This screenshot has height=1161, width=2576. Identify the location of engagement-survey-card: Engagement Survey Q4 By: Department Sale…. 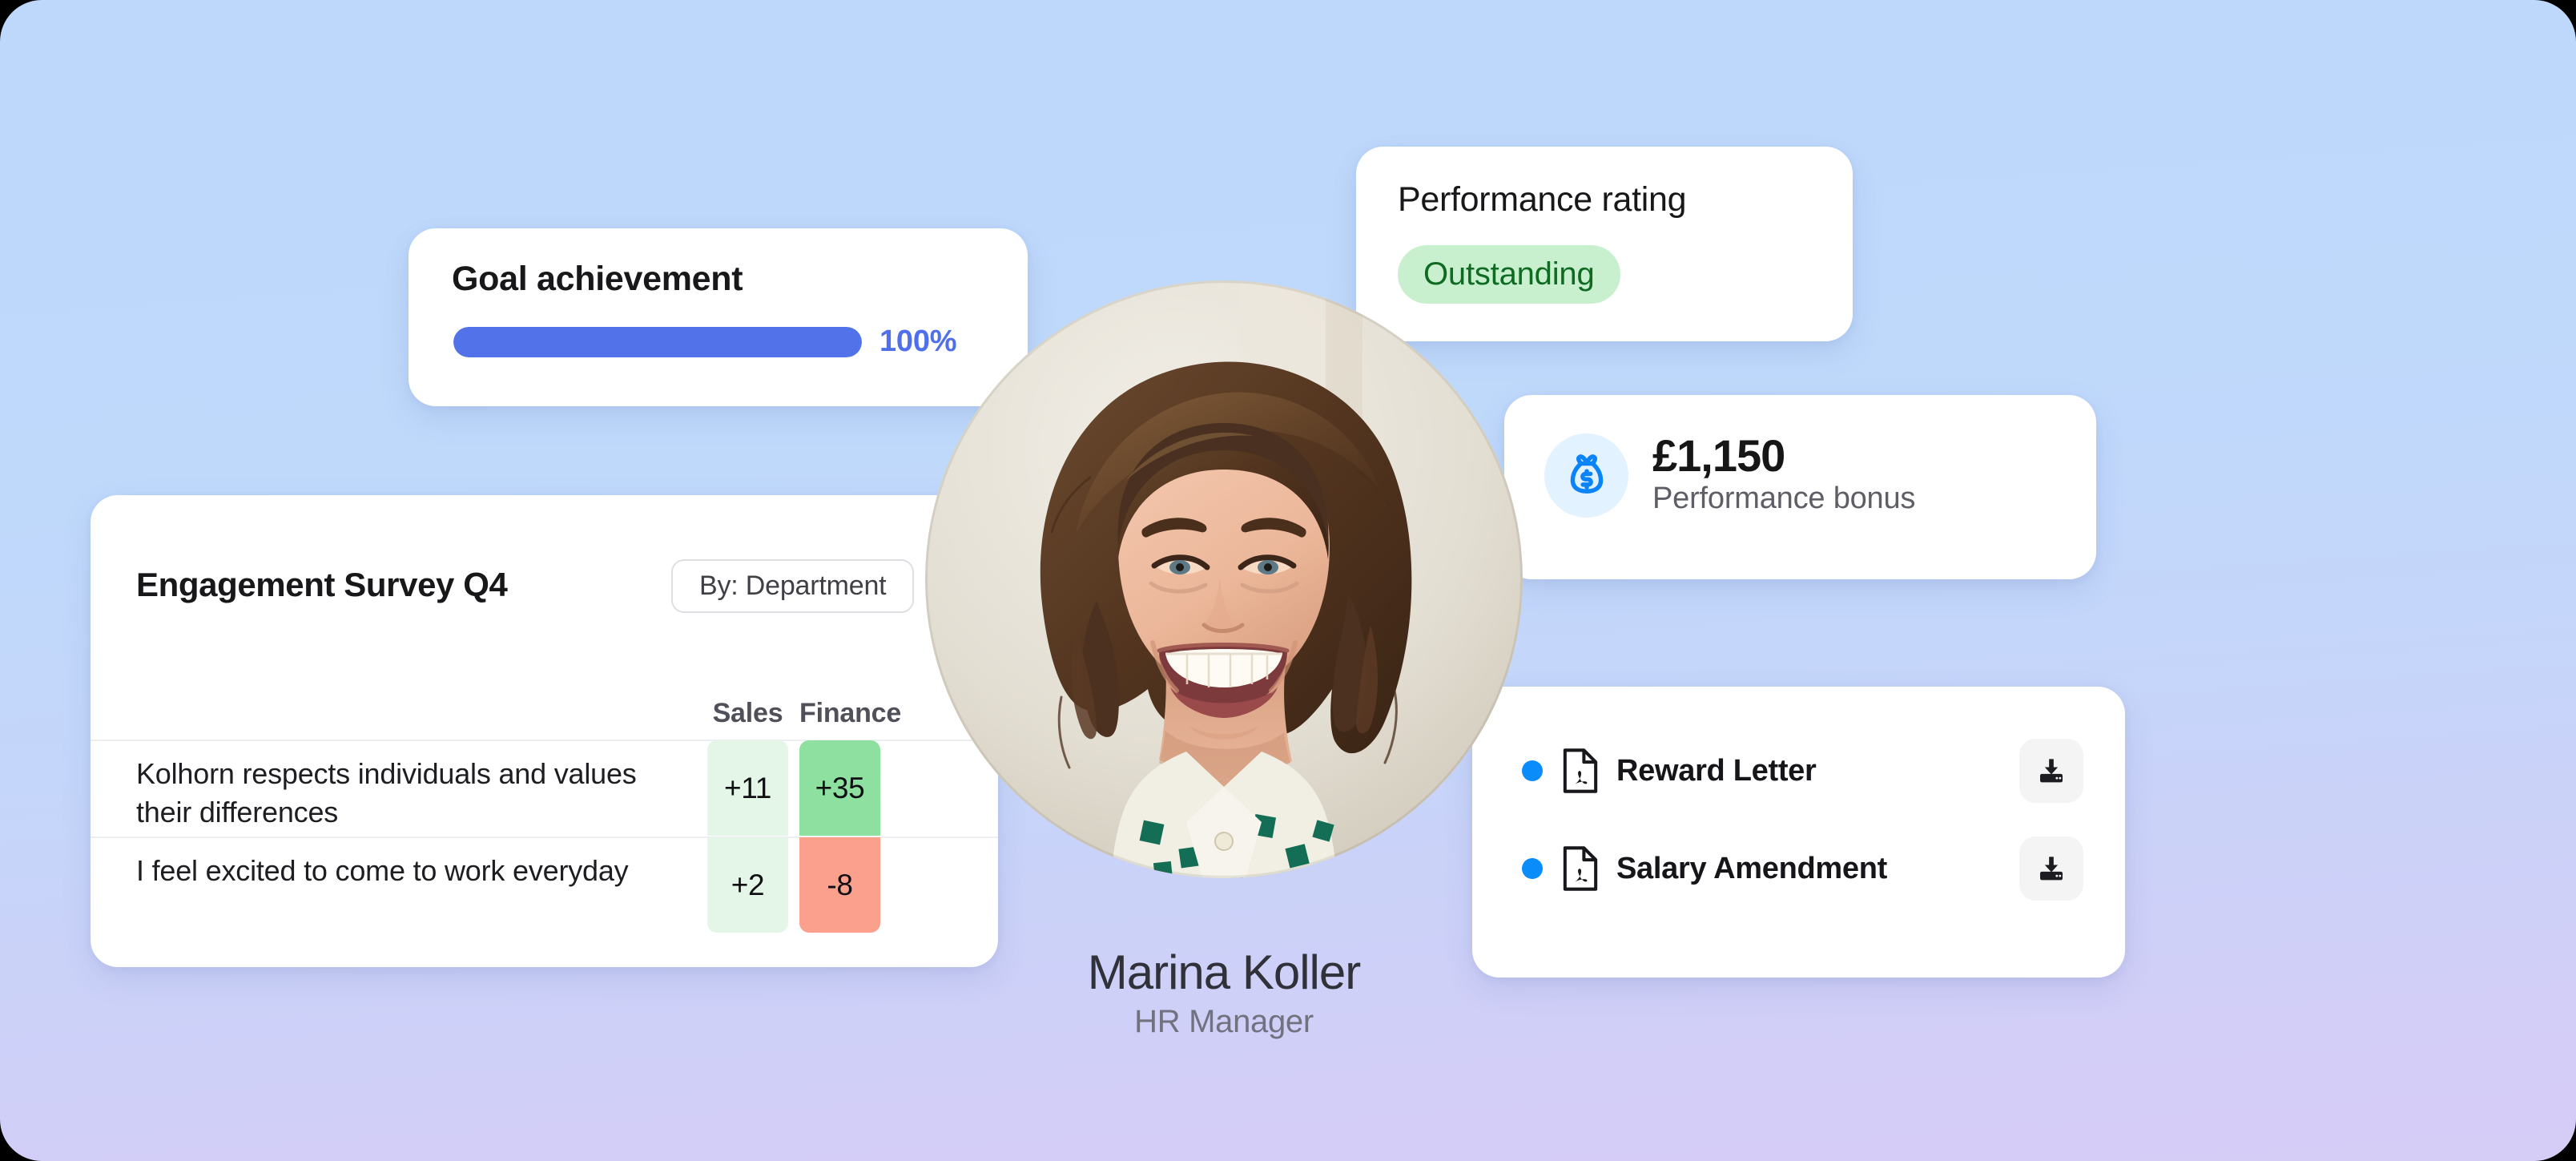
(544, 731).